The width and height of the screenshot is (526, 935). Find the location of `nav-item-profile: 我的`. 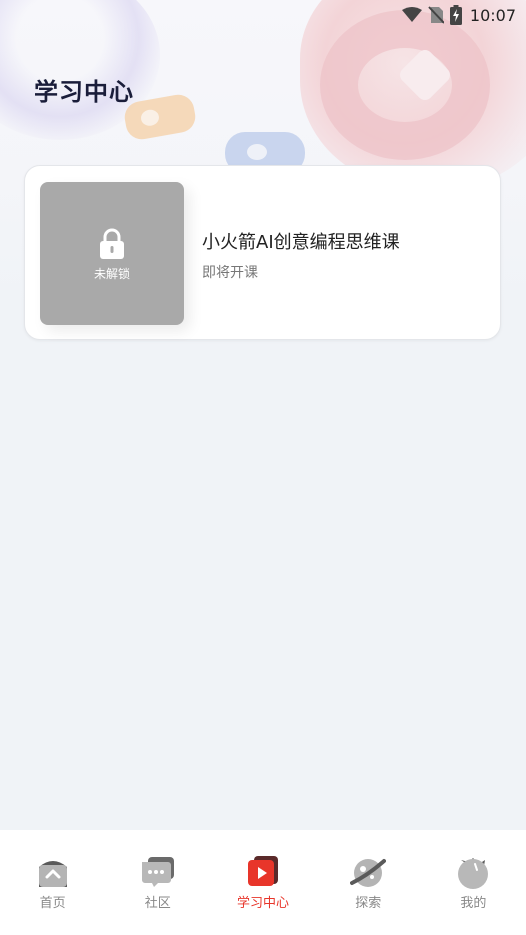

nav-item-profile: 我的 is located at coordinates (473, 882).